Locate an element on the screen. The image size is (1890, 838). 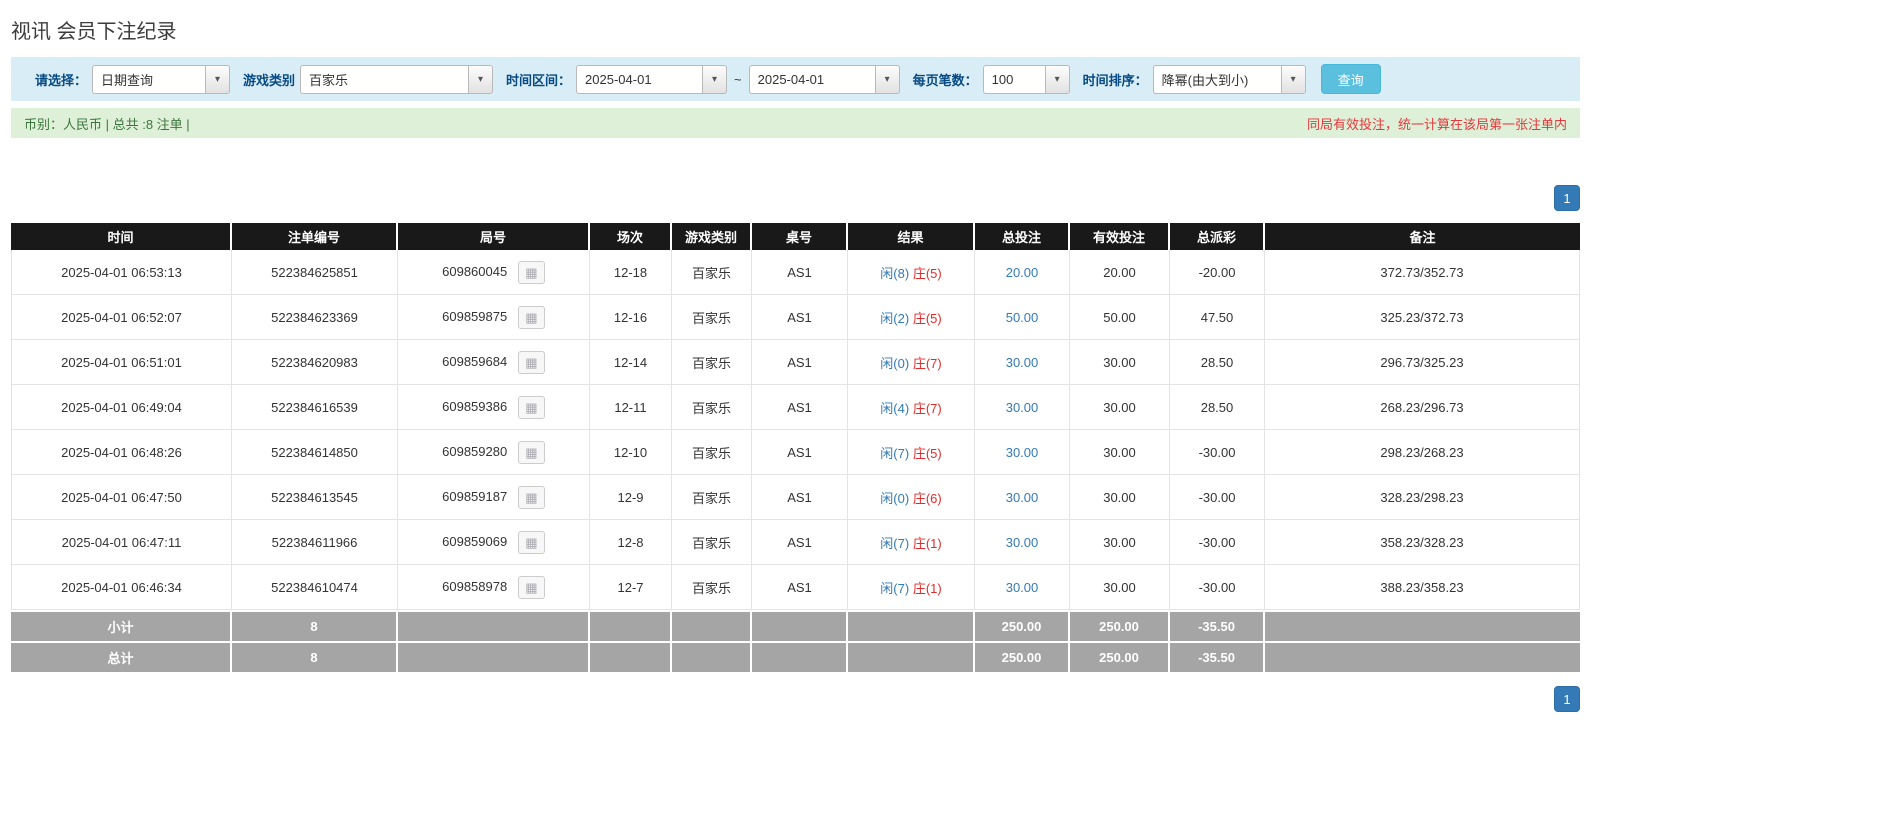
round-cell: 609858978 ▦ is located at coordinates (494, 587).